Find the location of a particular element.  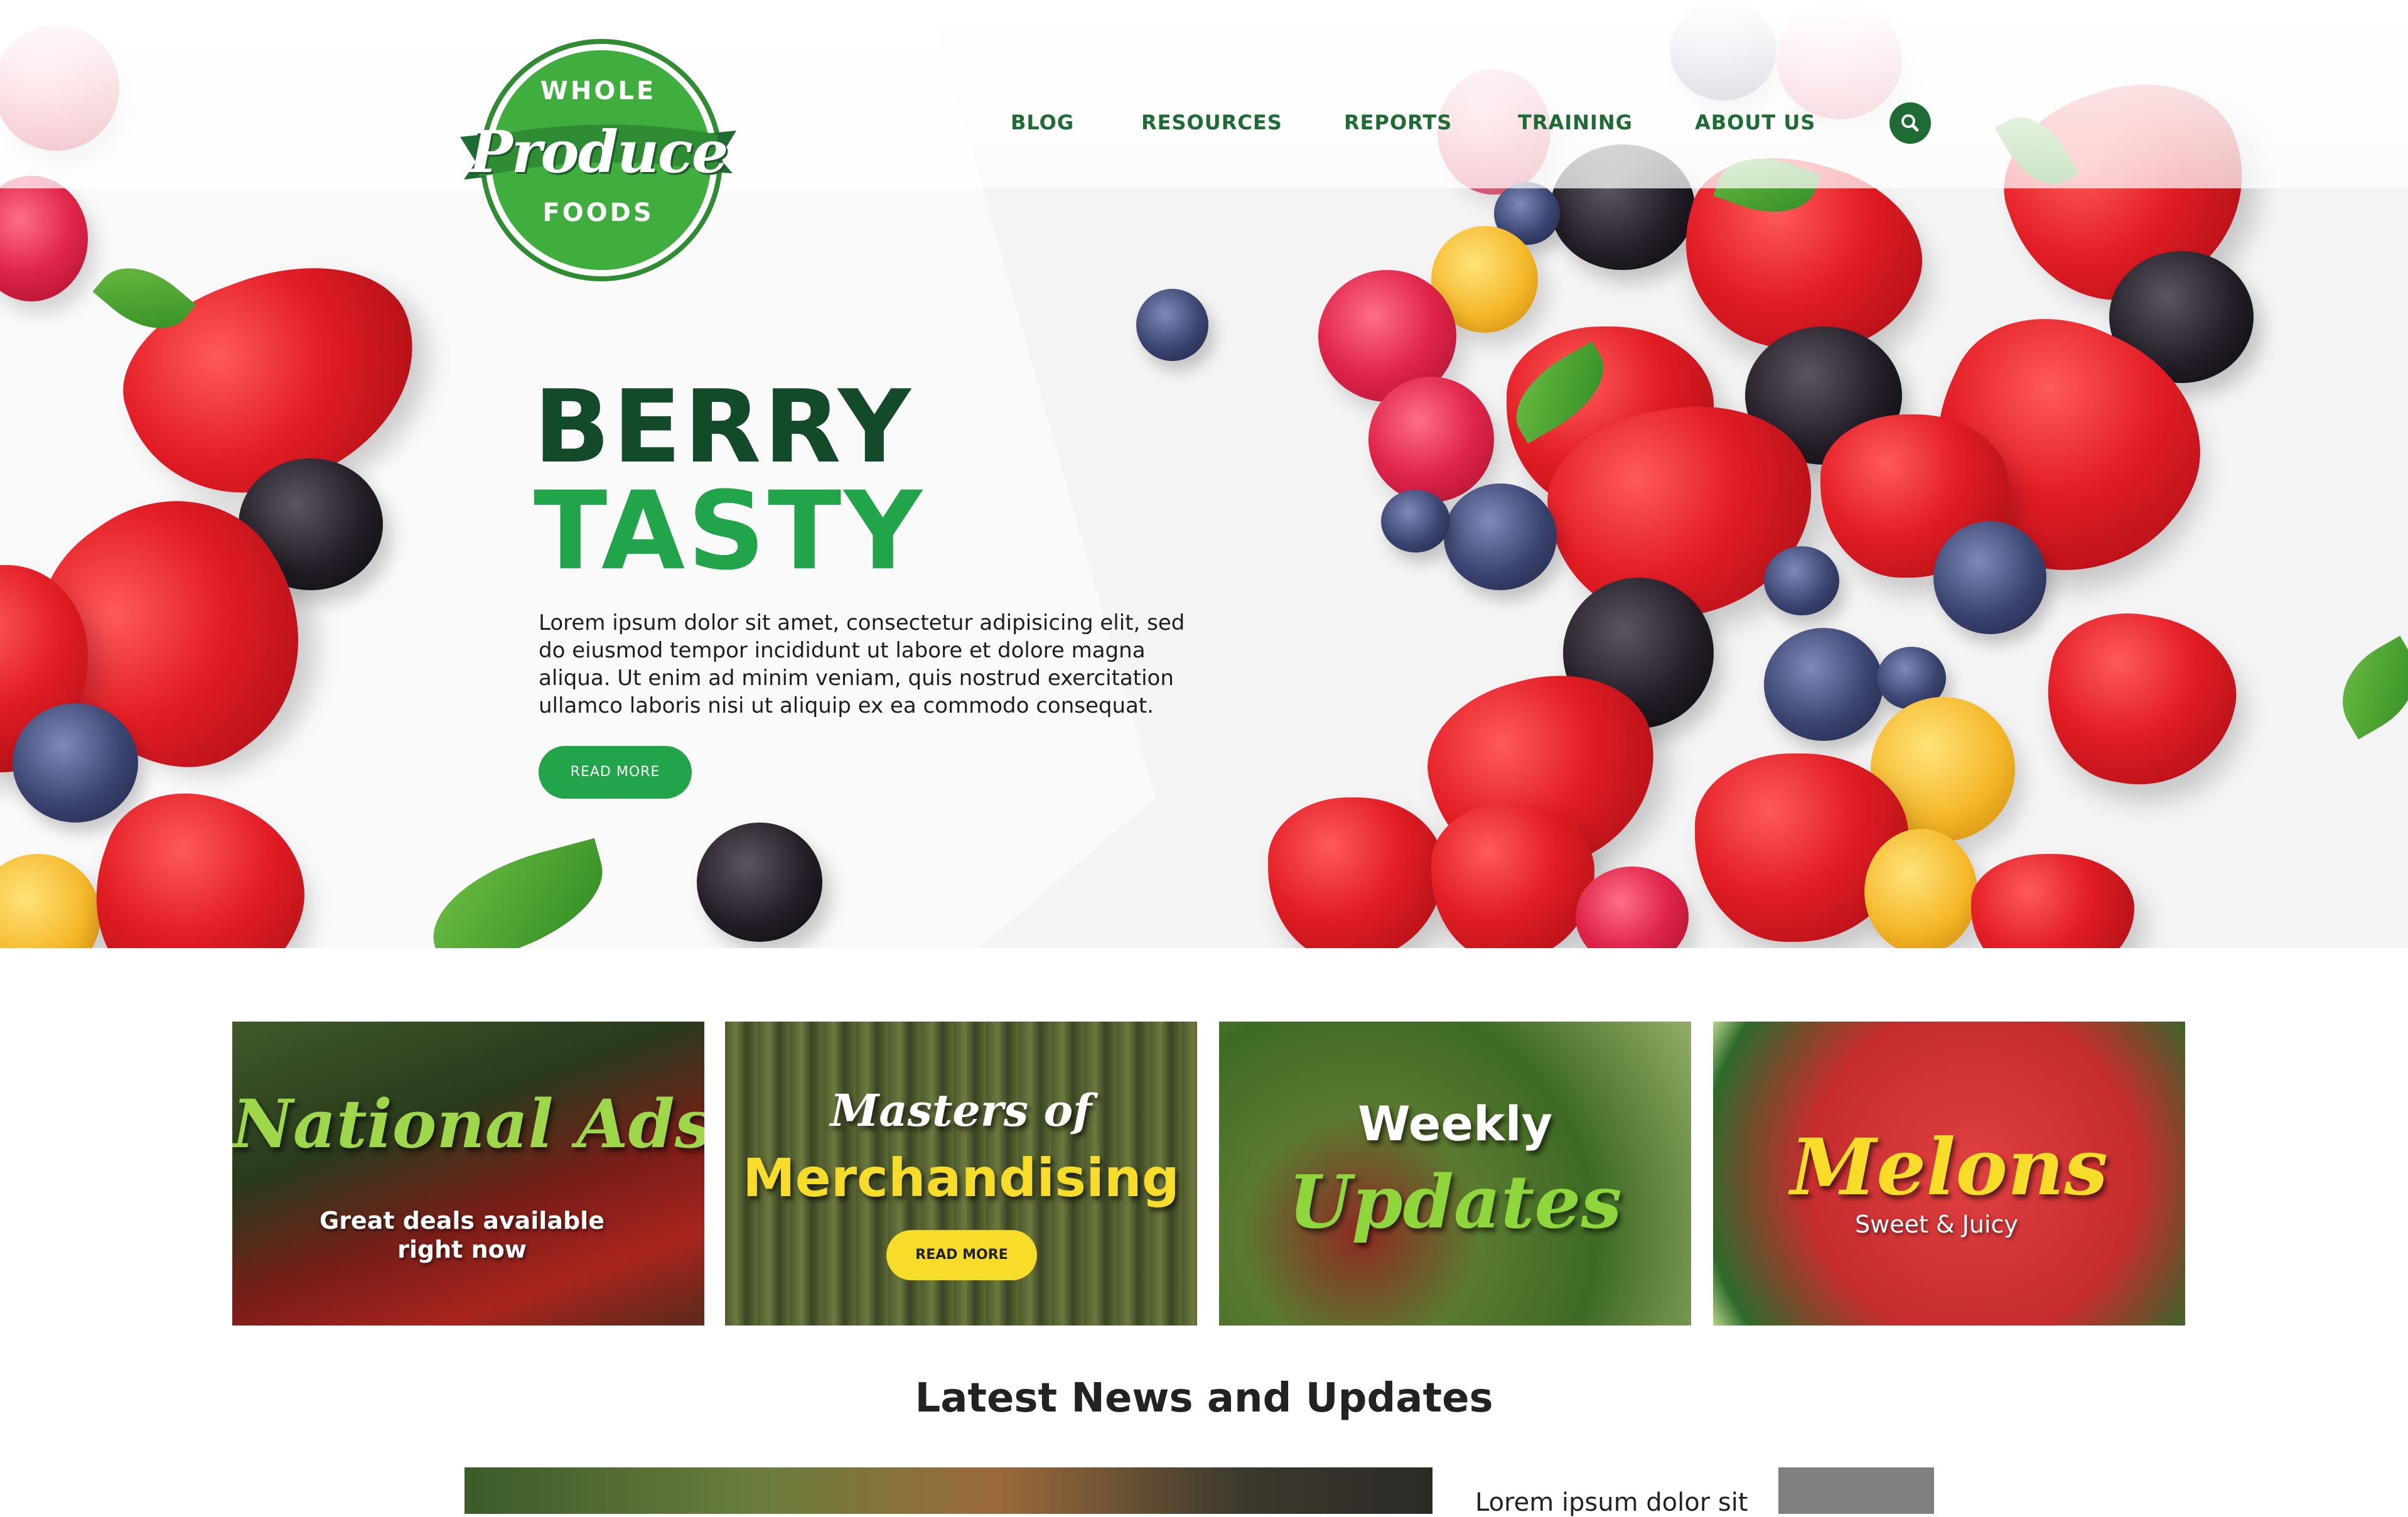

header-bar is located at coordinates (1204, 94).